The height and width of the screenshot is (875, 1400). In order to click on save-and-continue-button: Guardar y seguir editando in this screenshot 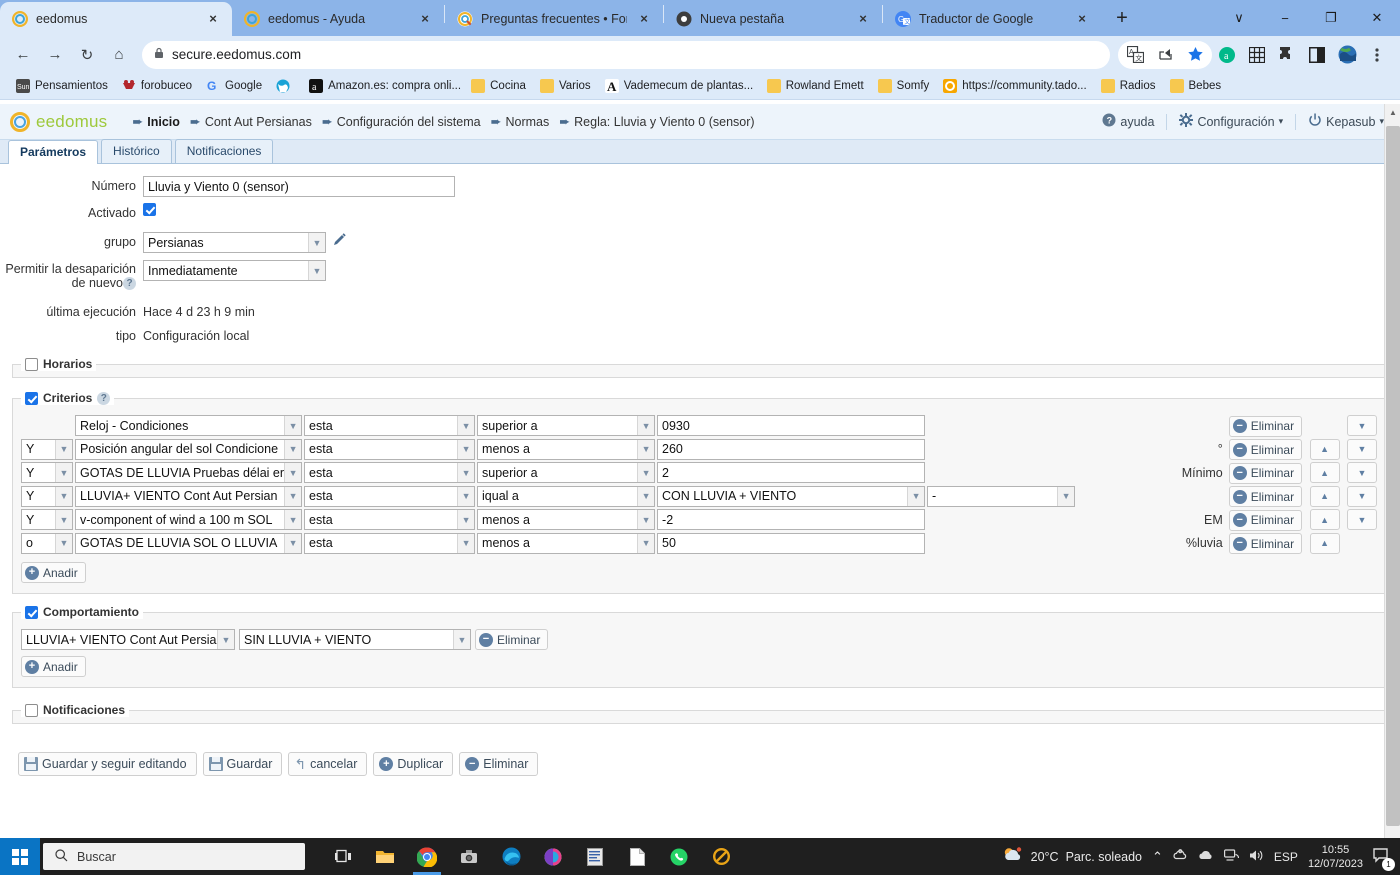, I will do `click(107, 764)`.